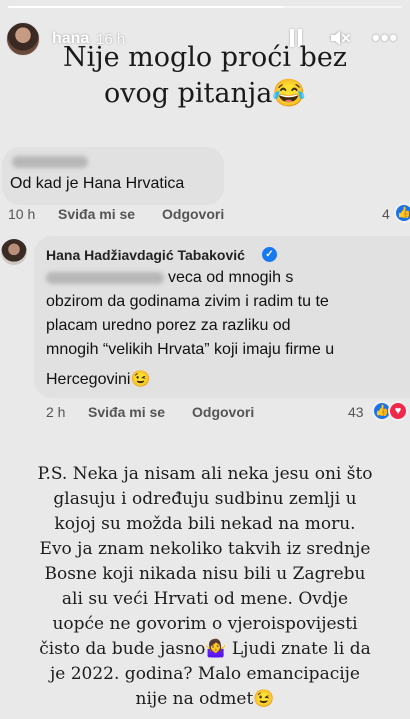  What do you see at coordinates (269, 254) in the screenshot?
I see `verified-badge-icon: ✓` at bounding box center [269, 254].